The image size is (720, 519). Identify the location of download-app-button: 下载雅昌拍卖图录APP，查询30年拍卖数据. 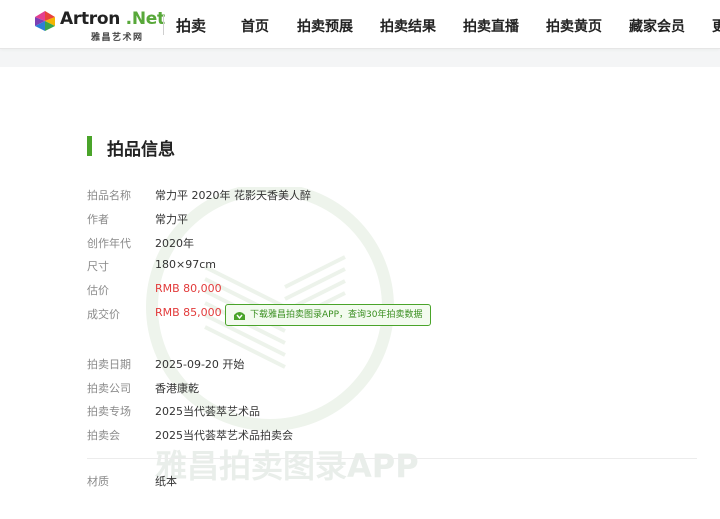
(328, 315).